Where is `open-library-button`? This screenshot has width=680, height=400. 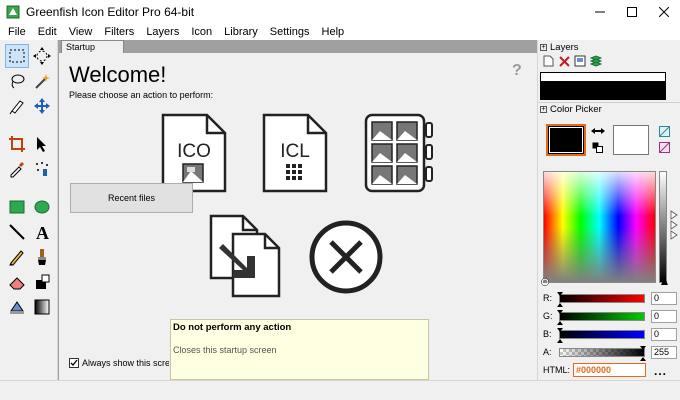 open-library-button is located at coordinates (400, 154).